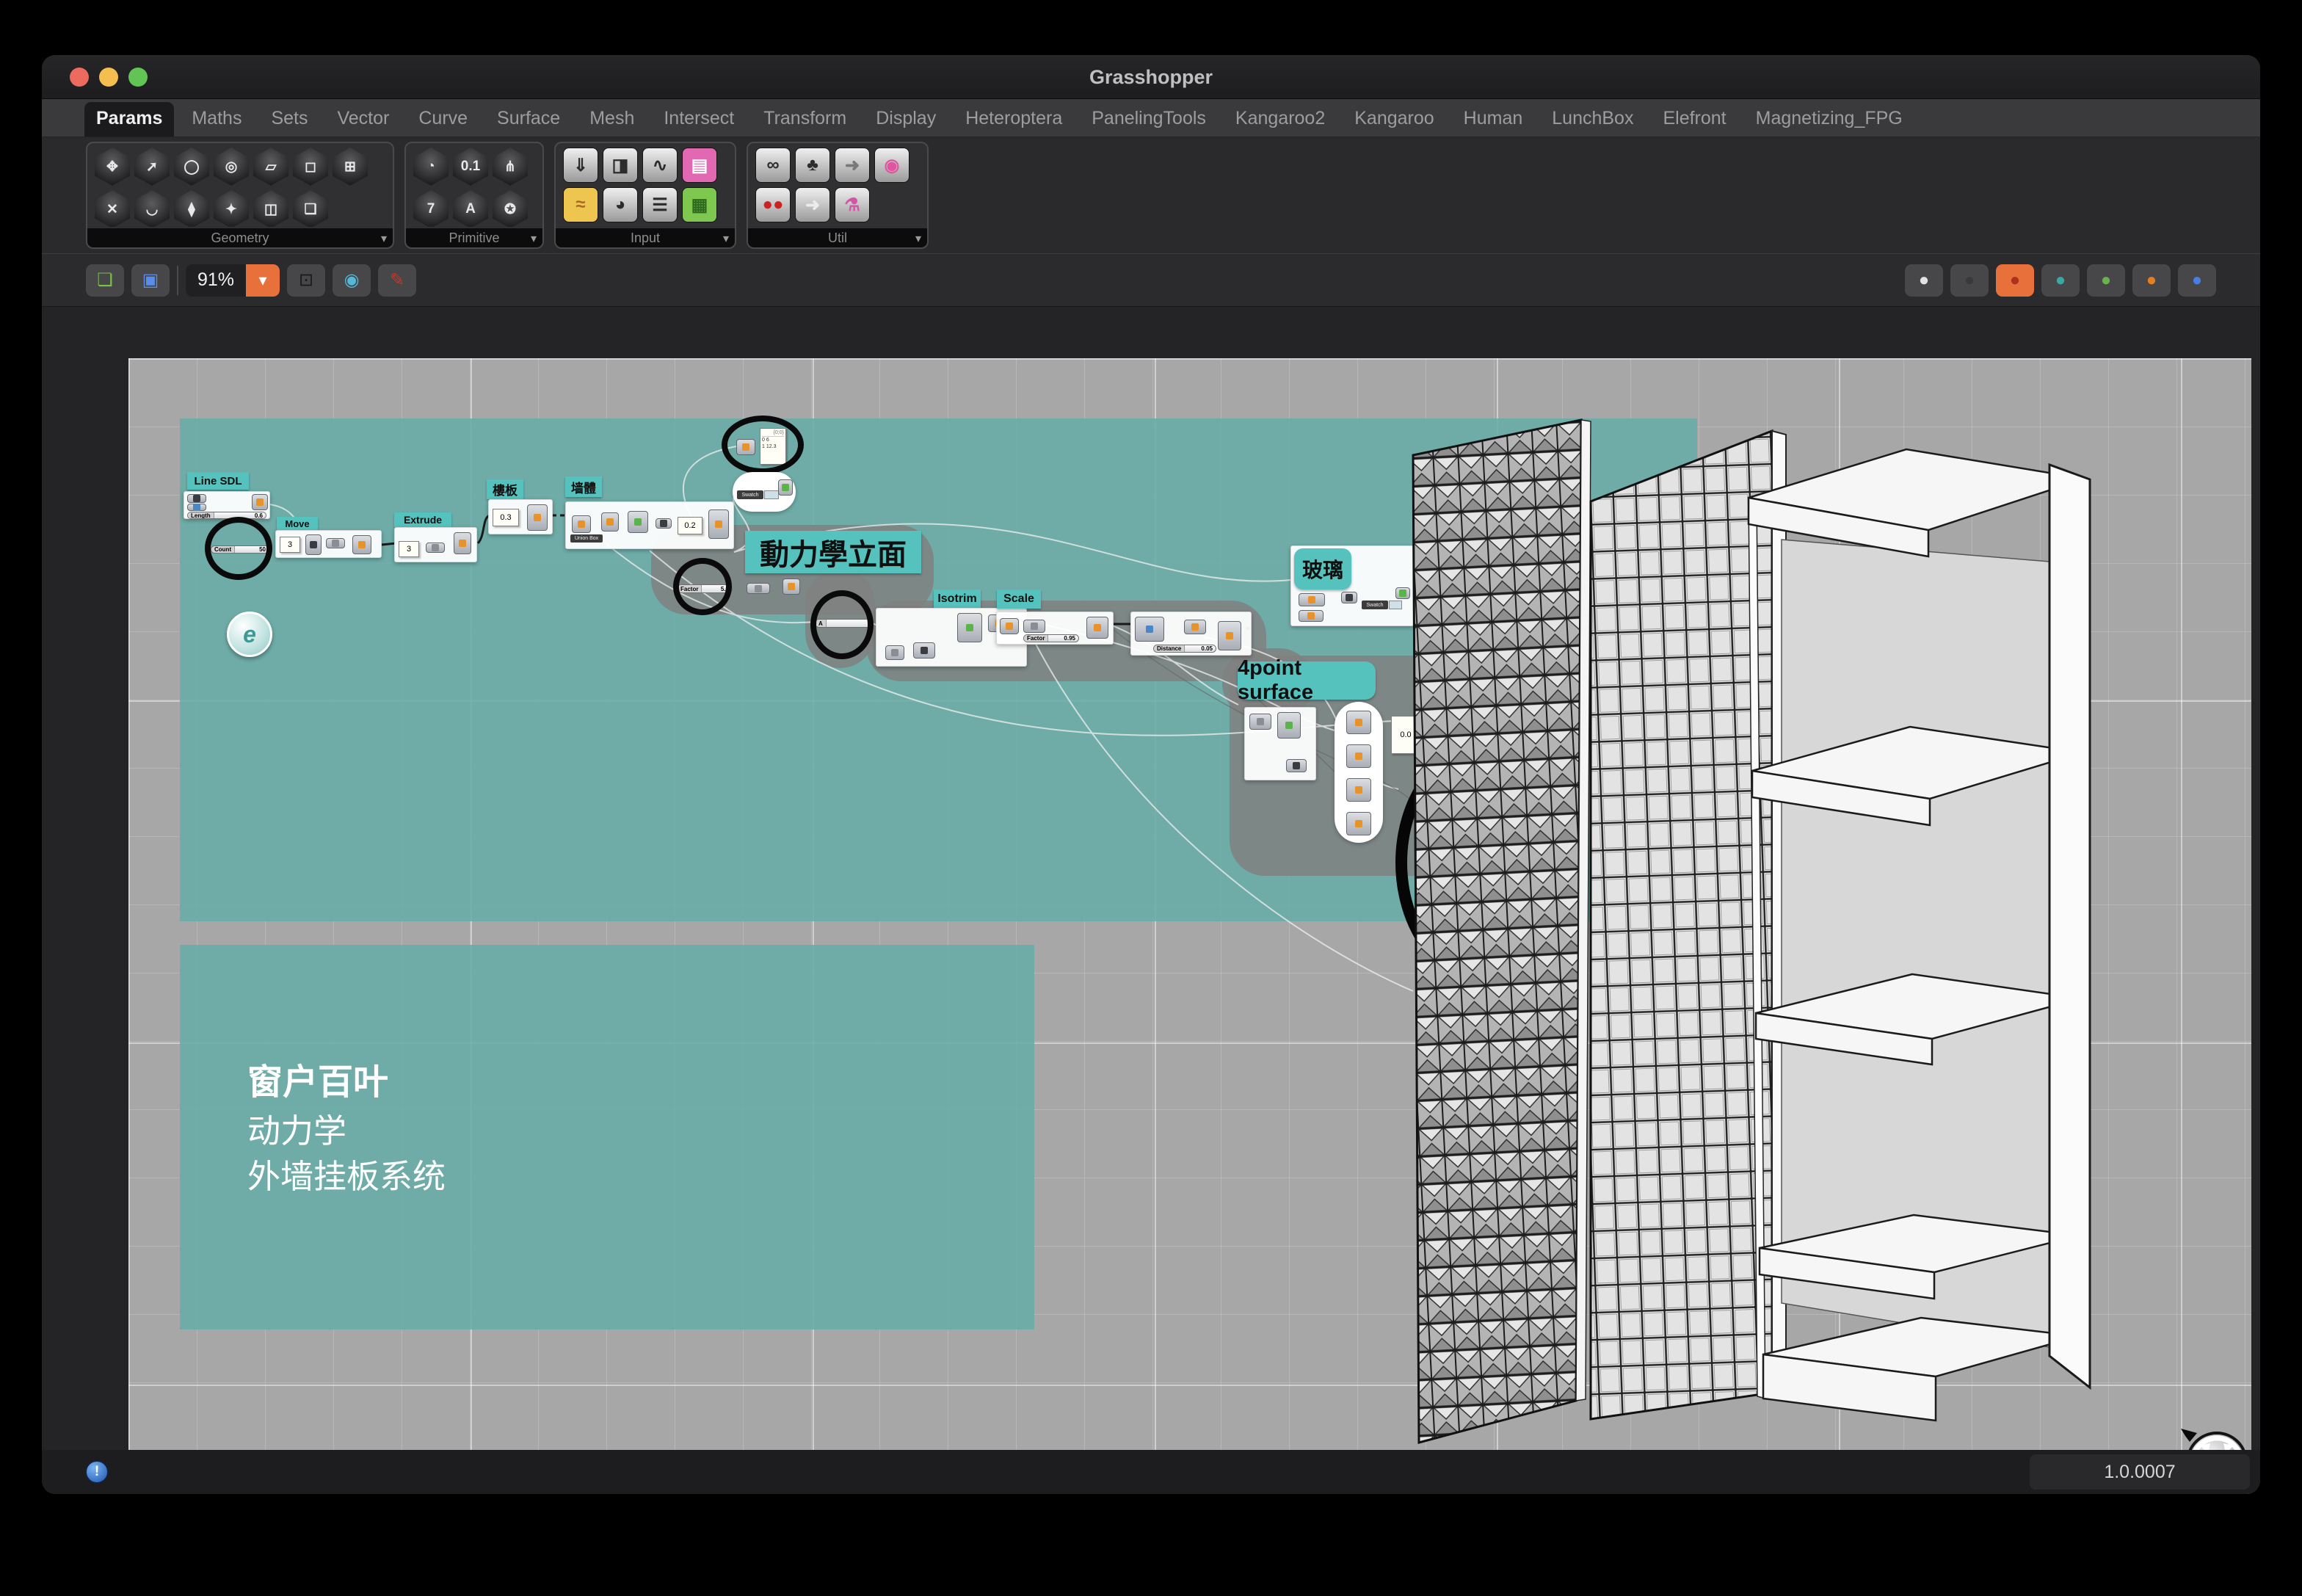  Describe the element at coordinates (660, 204) in the screenshot. I see `value-list-icon: ☰` at that location.